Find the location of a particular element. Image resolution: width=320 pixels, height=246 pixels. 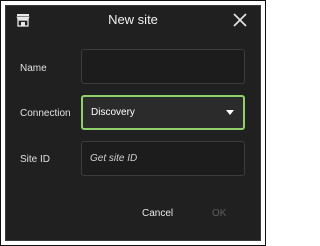

site-id-field is located at coordinates (163, 158).